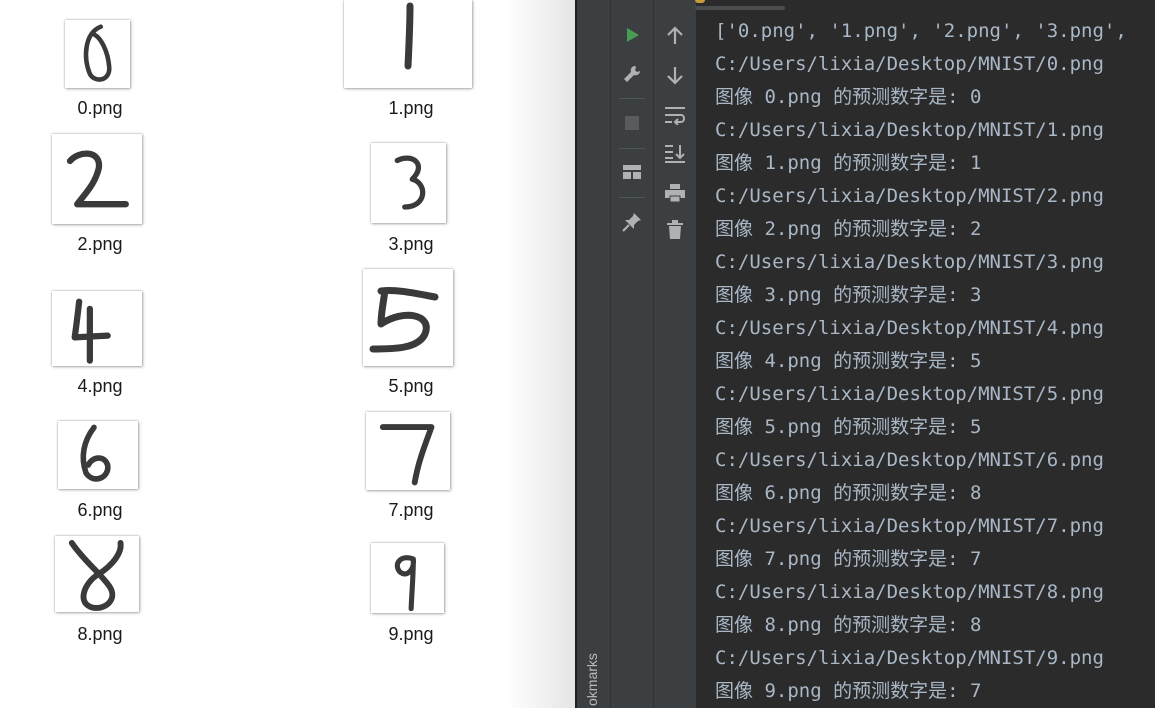  What do you see at coordinates (848, 427) in the screenshot?
I see `console-line: 图像 5.png 的预测数字是: 5` at bounding box center [848, 427].